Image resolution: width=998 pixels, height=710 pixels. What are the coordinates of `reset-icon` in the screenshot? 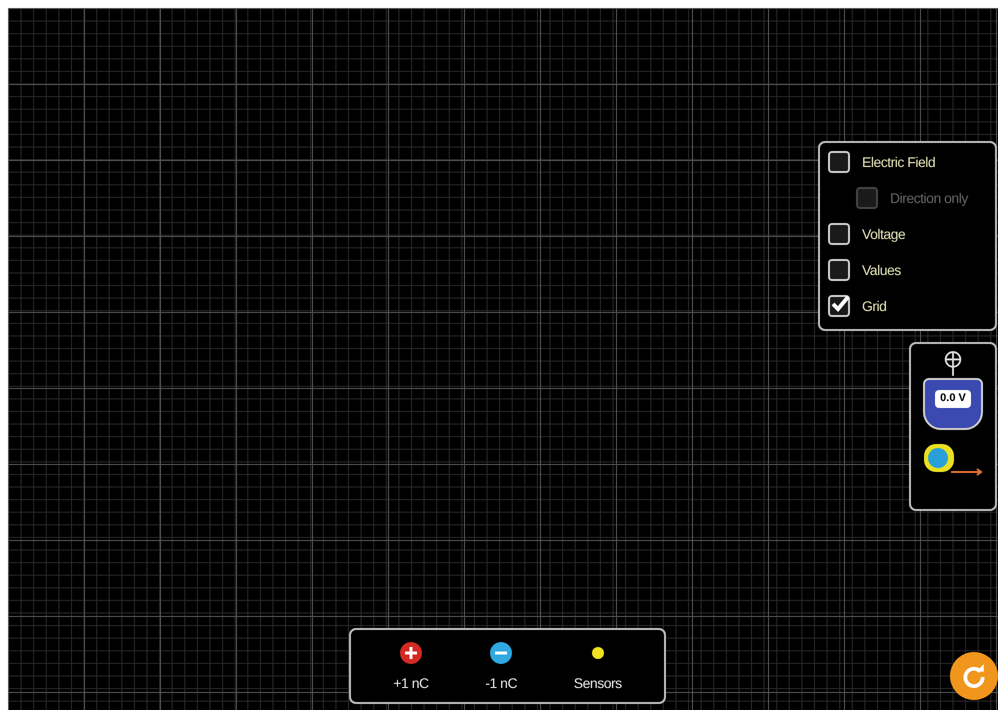 It's located at (974, 676).